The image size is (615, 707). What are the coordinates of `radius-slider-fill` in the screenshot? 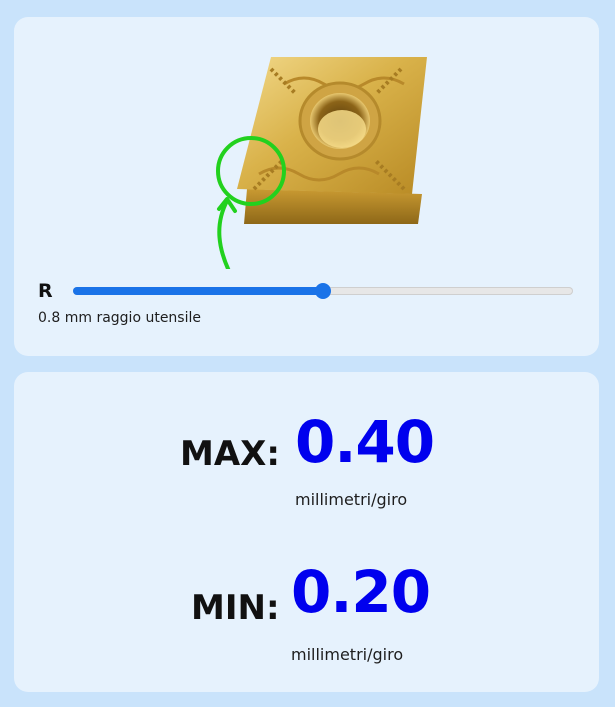 It's located at (198, 291).